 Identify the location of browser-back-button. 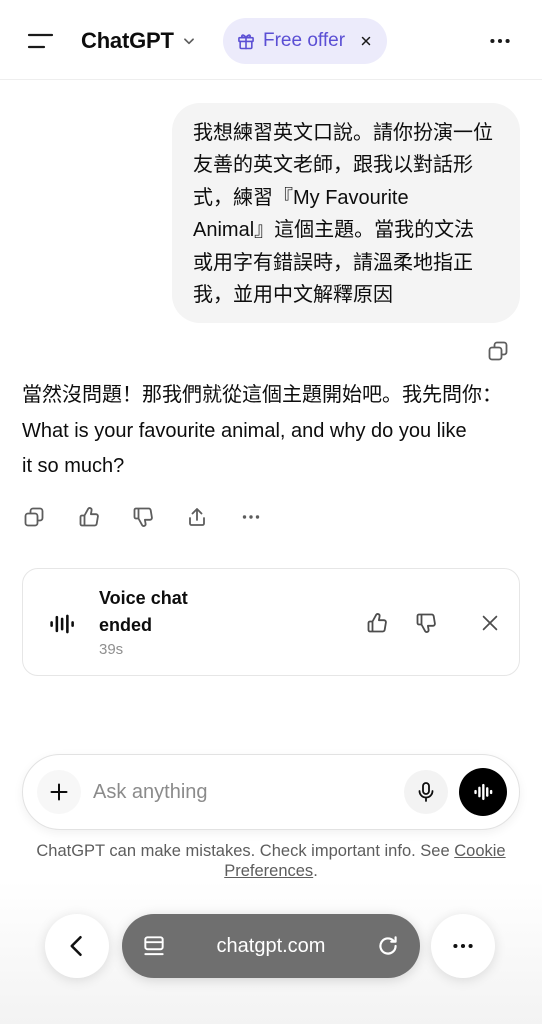
(77, 946).